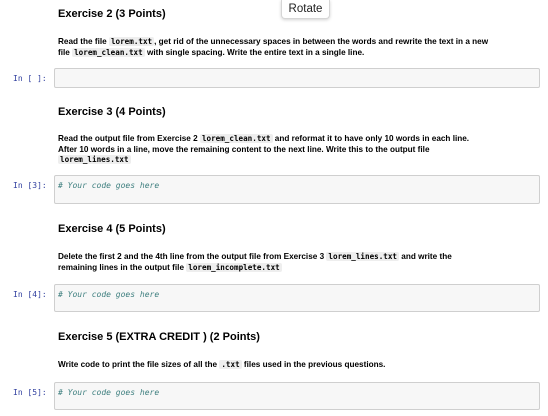 The image size is (548, 416). Describe the element at coordinates (305, 9) in the screenshot. I see `rotate-button: Rotate` at that location.